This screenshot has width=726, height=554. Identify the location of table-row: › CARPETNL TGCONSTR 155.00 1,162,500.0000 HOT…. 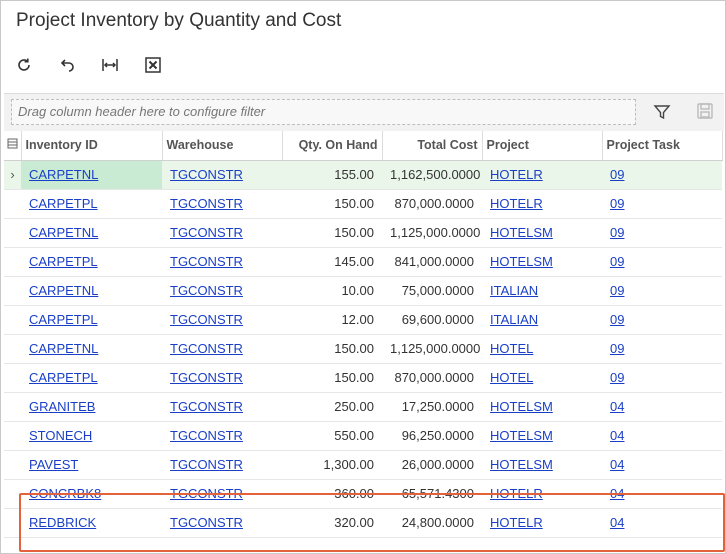
(363, 175).